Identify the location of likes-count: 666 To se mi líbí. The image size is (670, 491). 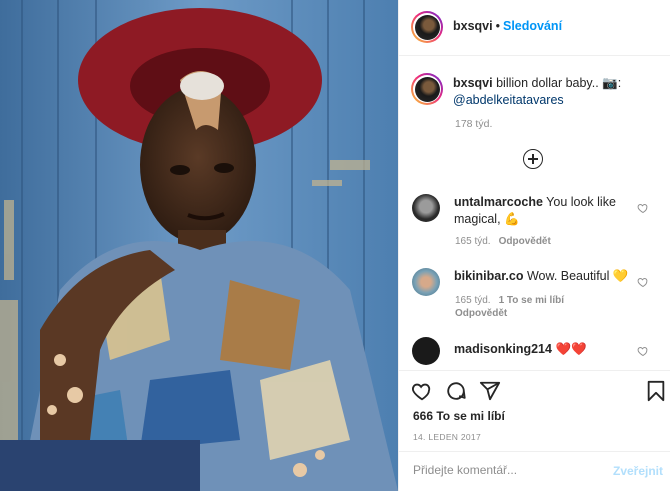
(459, 416).